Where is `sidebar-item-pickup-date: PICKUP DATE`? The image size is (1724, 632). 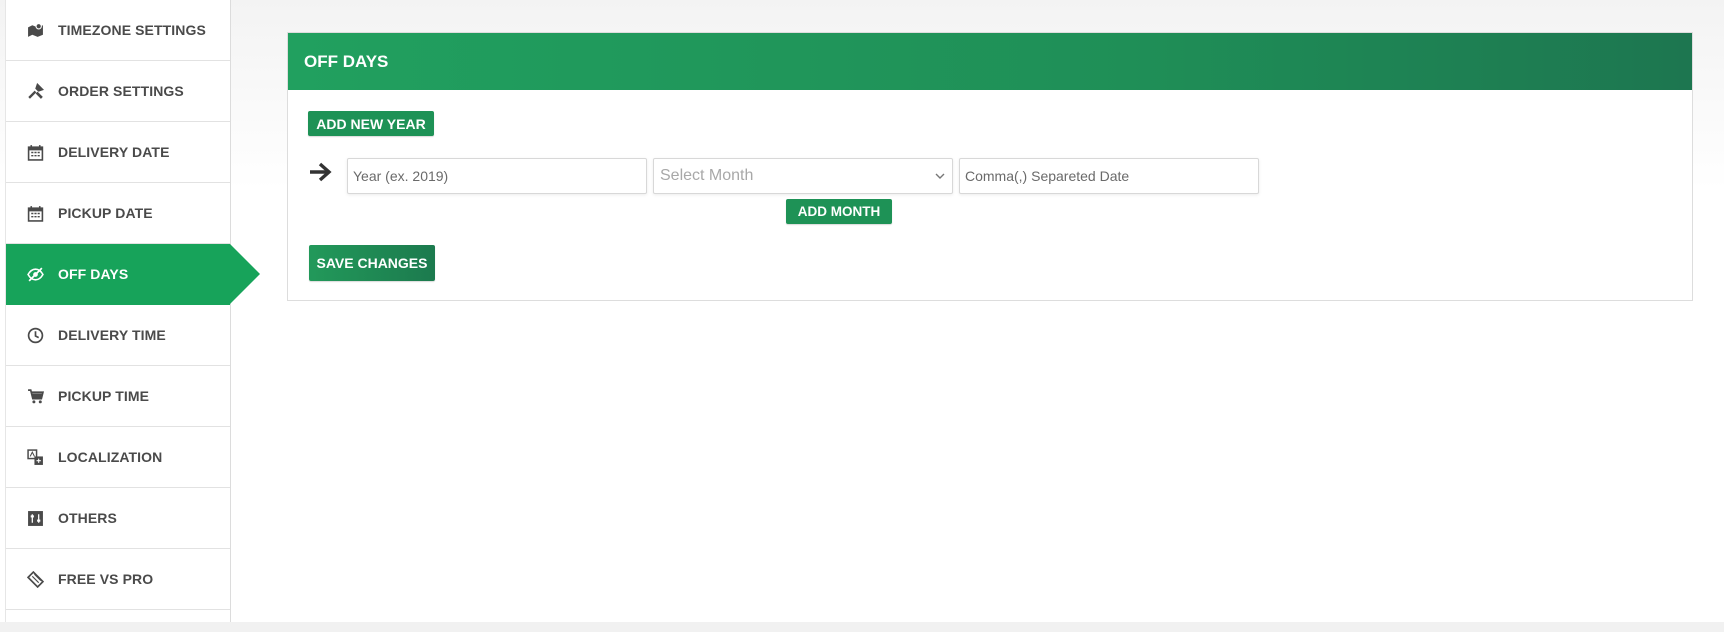
sidebar-item-pickup-date: PICKUP DATE is located at coordinates (118, 213).